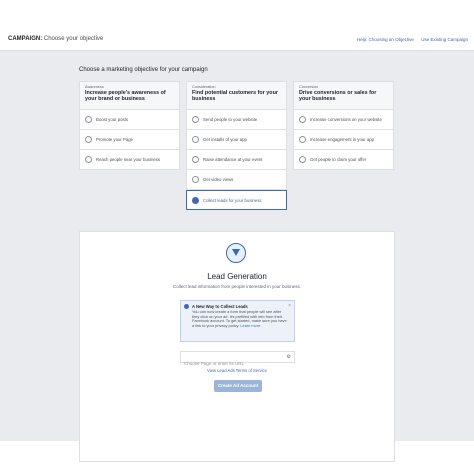  What do you see at coordinates (309, 87) in the screenshot?
I see `column-category: Conversion` at bounding box center [309, 87].